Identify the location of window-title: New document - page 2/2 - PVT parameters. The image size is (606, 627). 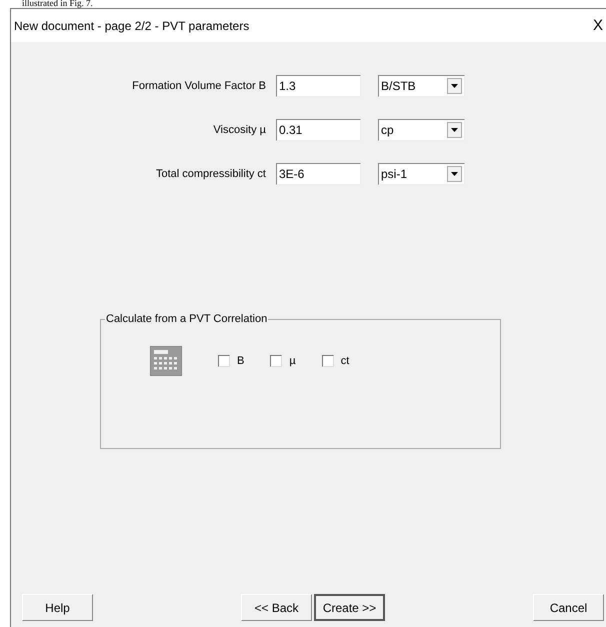
(132, 26).